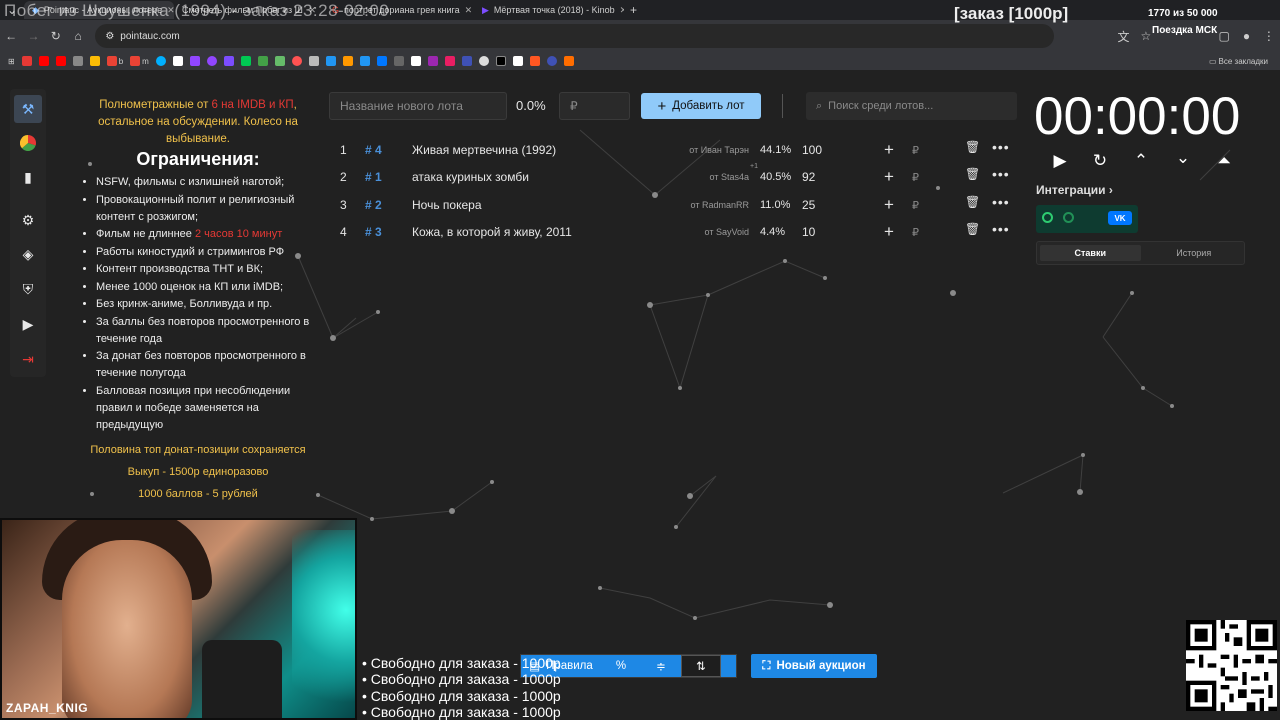  I want to click on tab-history: История, so click(1194, 253).